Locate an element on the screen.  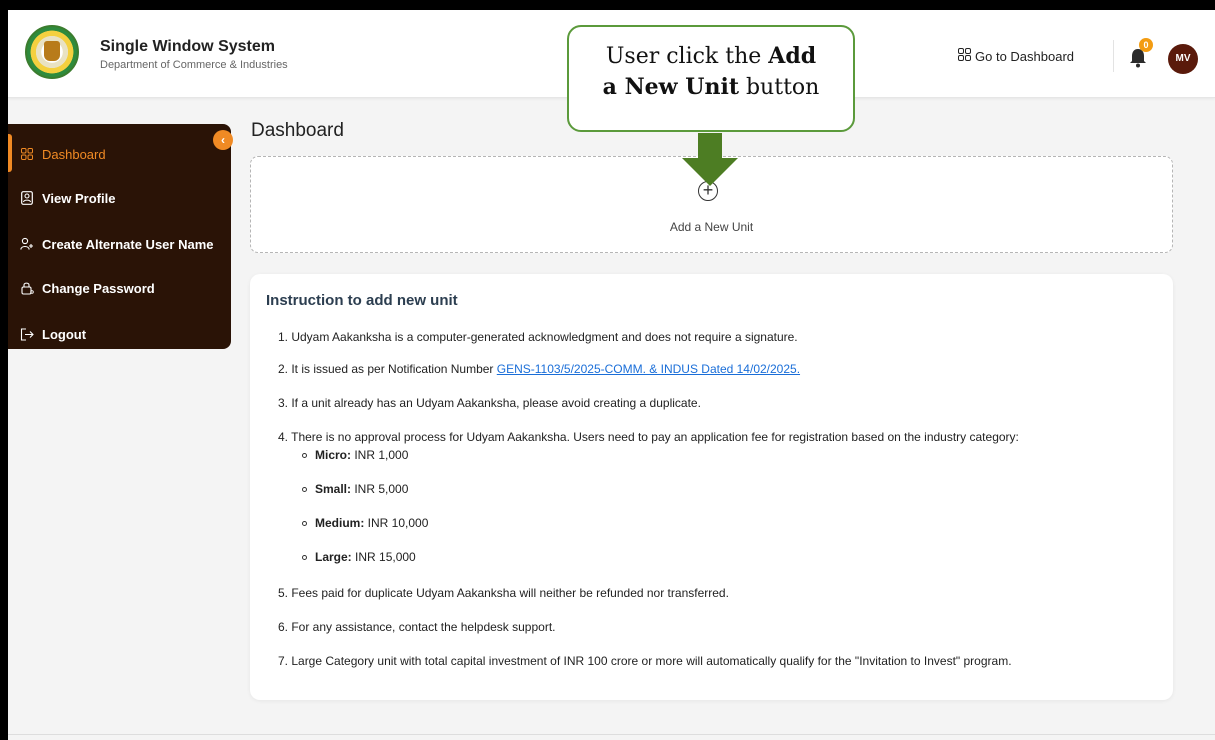
tutorial-callout: User click the Add a New Unit button is located at coordinates (711, 78).